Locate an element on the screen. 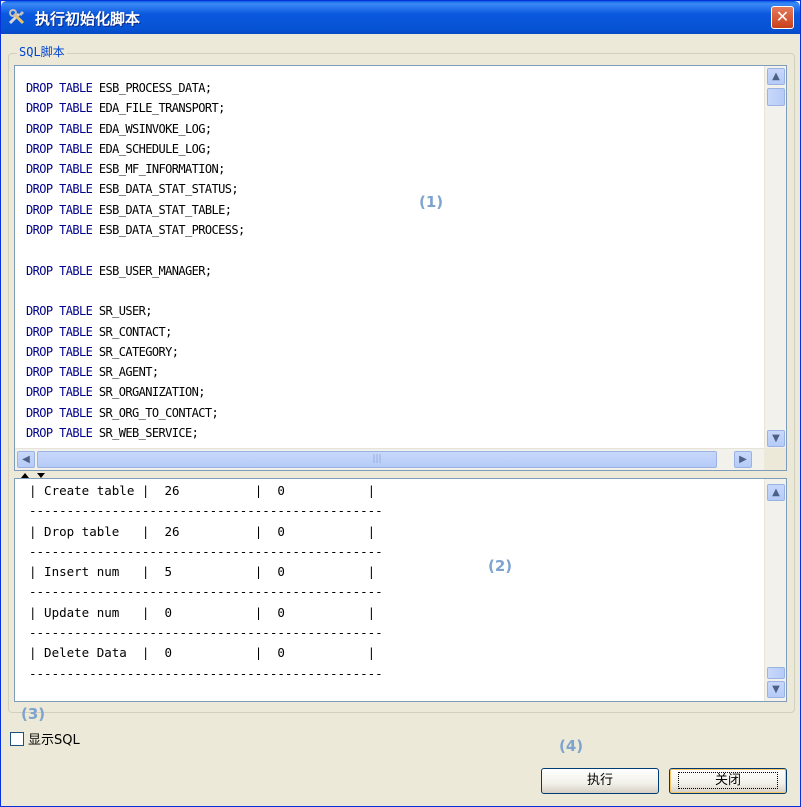 The width and height of the screenshot is (801, 807). annotation-marker-4: (4) is located at coordinates (571, 746).